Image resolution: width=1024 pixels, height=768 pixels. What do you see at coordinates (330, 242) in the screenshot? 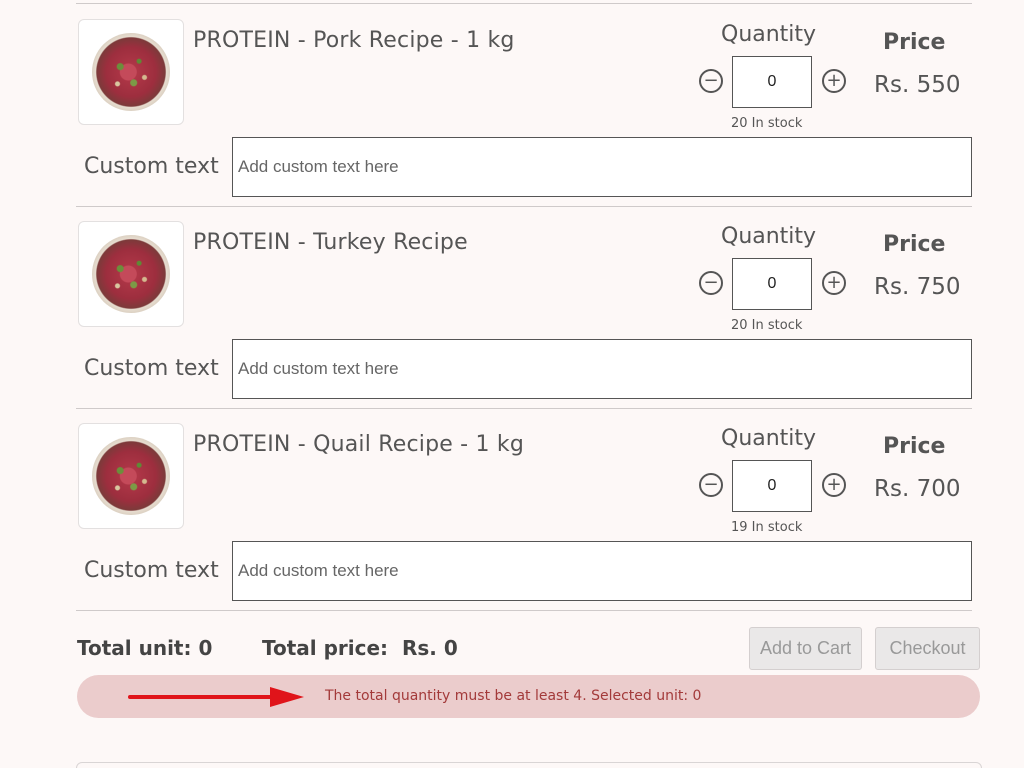
I see `product-name: PROTEIN - Turkey Recipe` at bounding box center [330, 242].